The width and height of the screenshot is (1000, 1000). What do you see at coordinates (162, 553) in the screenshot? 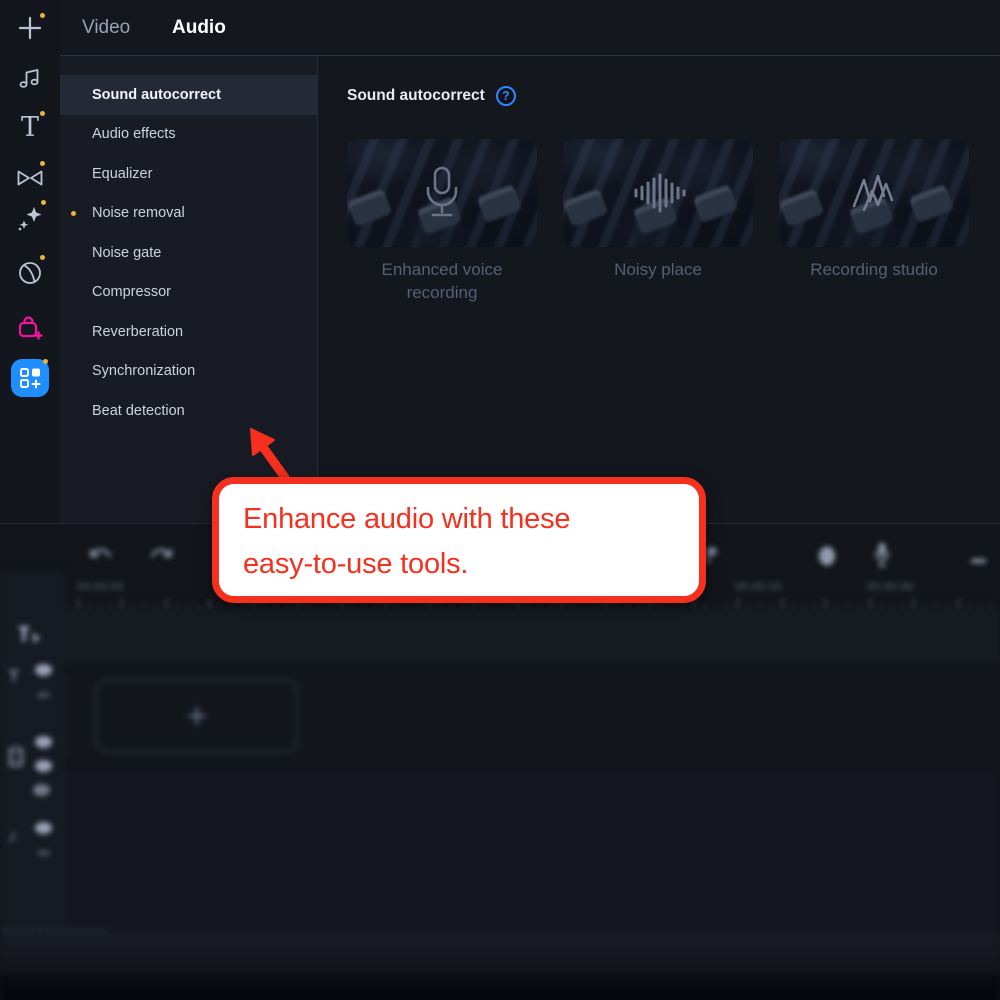
I see `redo-icon` at bounding box center [162, 553].